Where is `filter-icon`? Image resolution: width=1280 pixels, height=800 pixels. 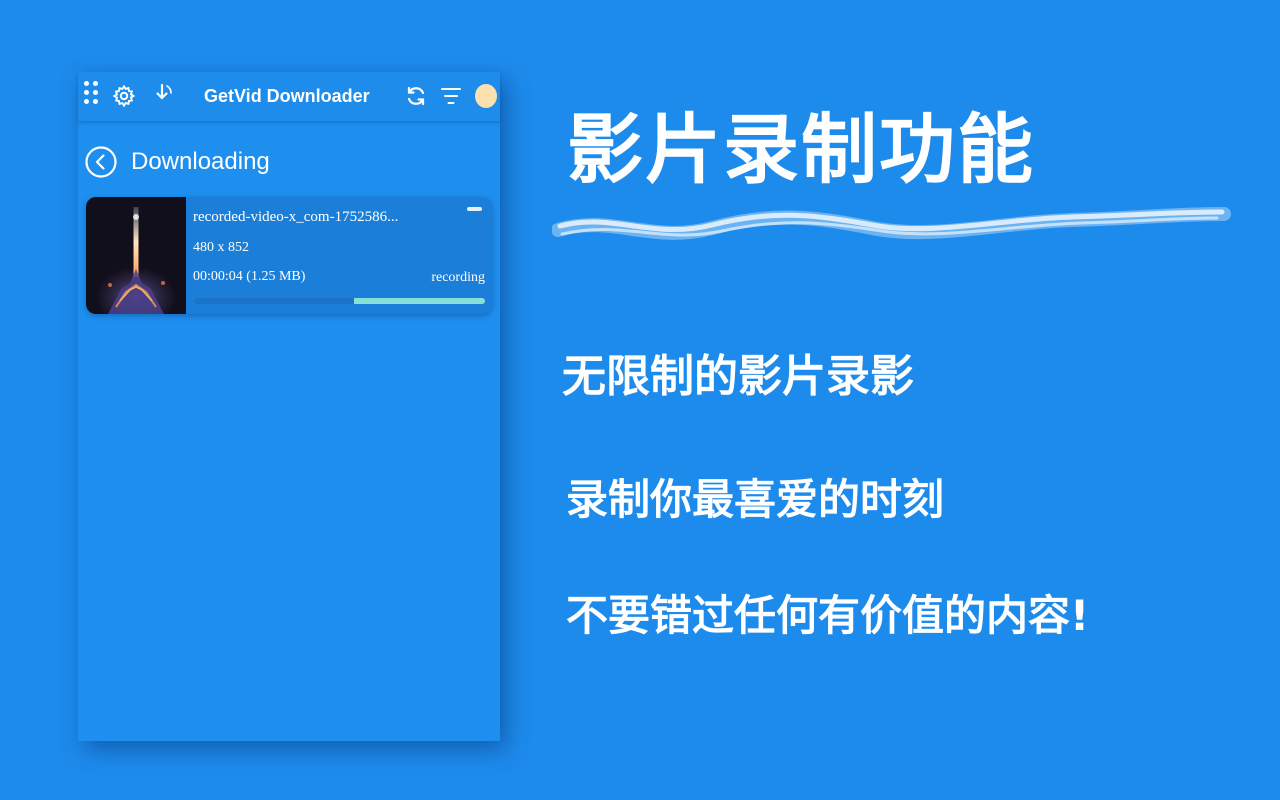
filter-icon is located at coordinates (451, 96).